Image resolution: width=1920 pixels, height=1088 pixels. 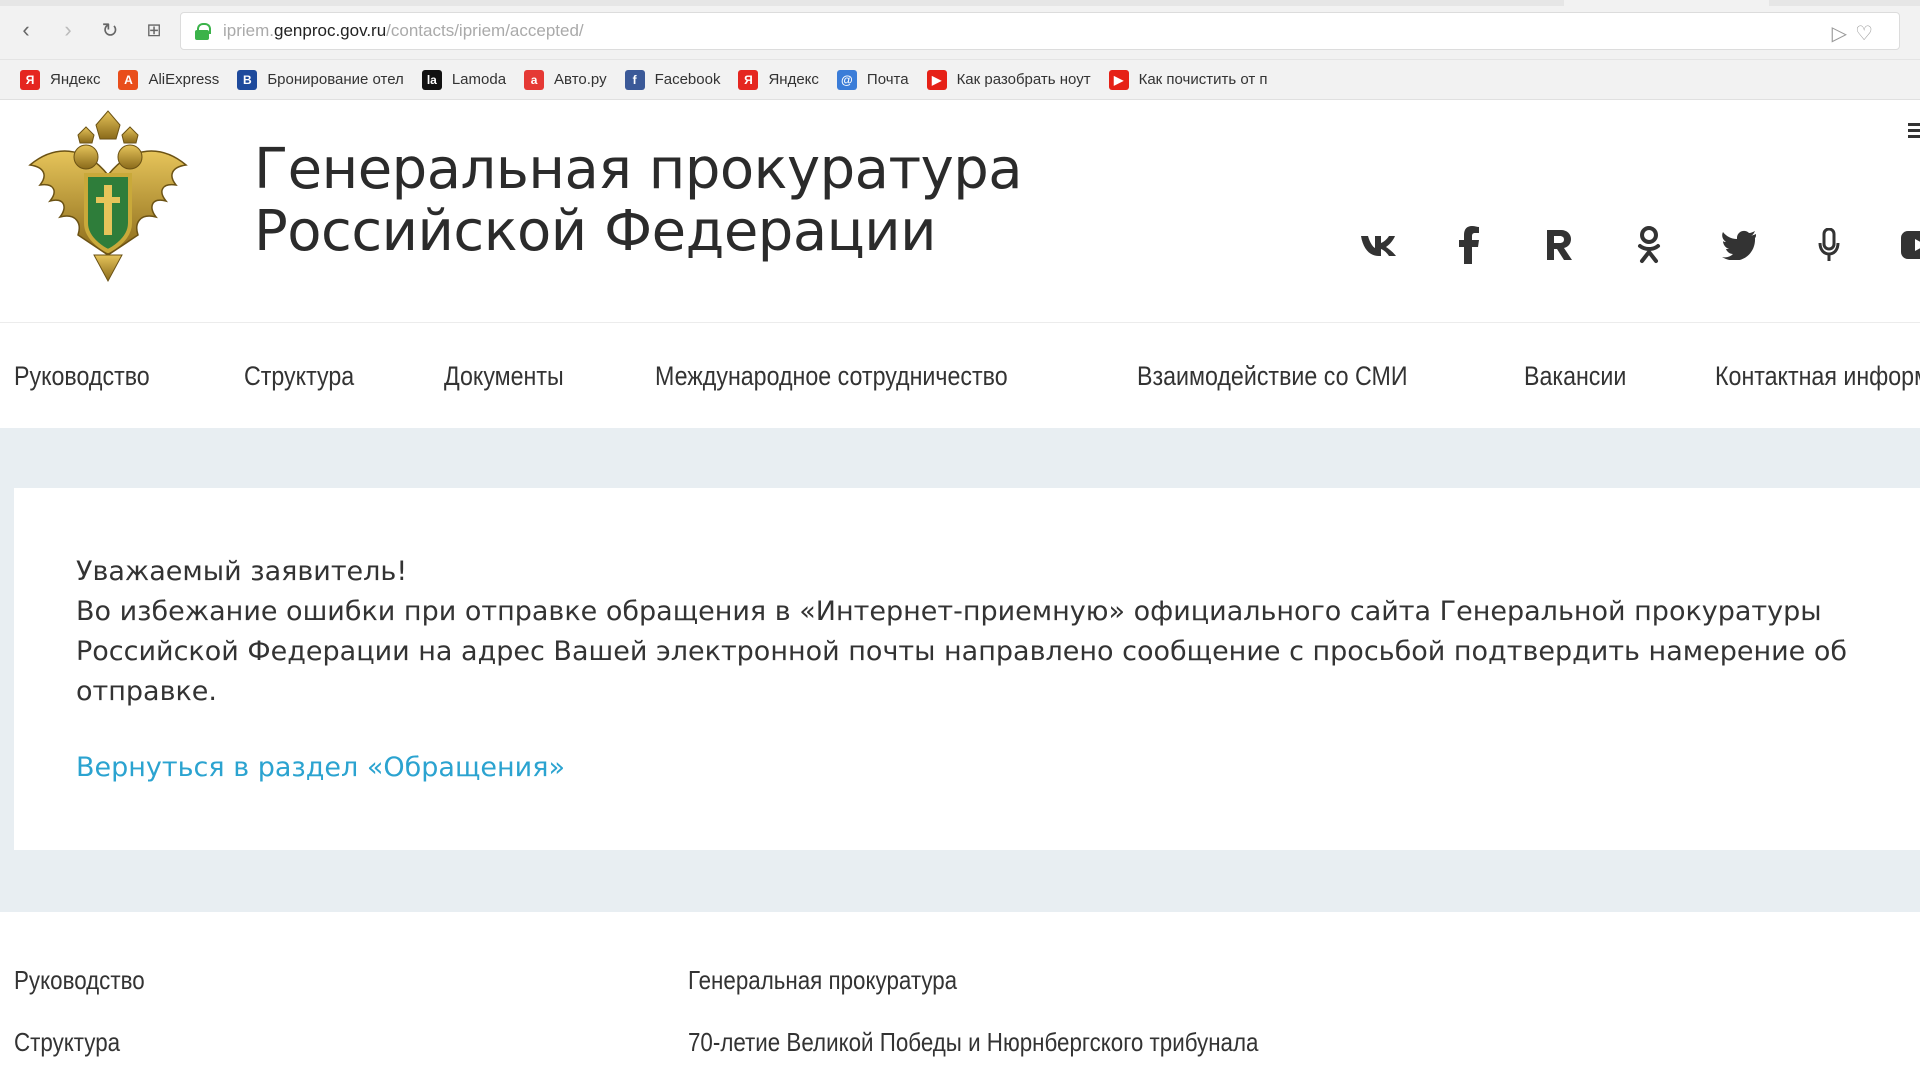 What do you see at coordinates (846, 79) in the screenshot?
I see `mail-icon: @` at bounding box center [846, 79].